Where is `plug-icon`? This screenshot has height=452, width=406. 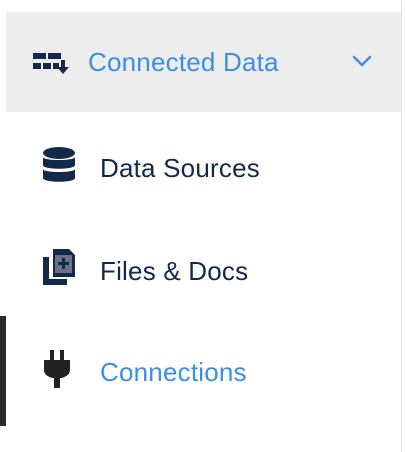 plug-icon is located at coordinates (57, 370).